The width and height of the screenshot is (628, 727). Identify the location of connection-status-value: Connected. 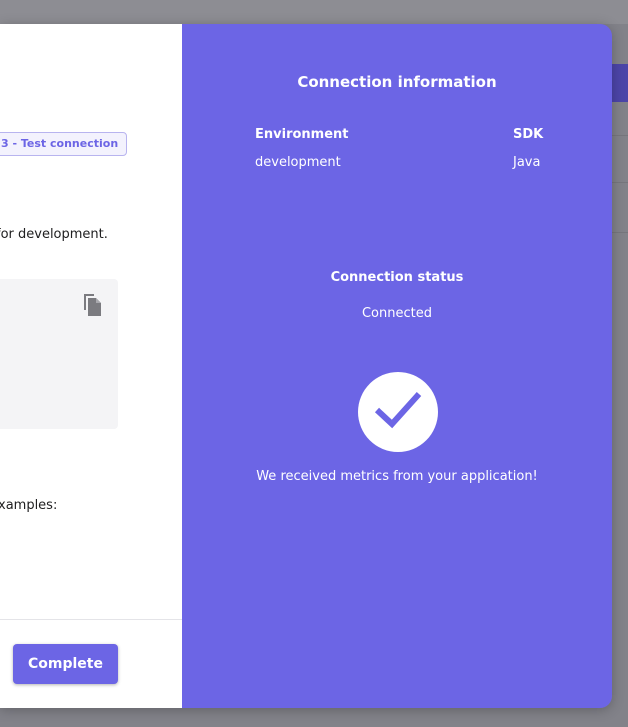
(396, 313).